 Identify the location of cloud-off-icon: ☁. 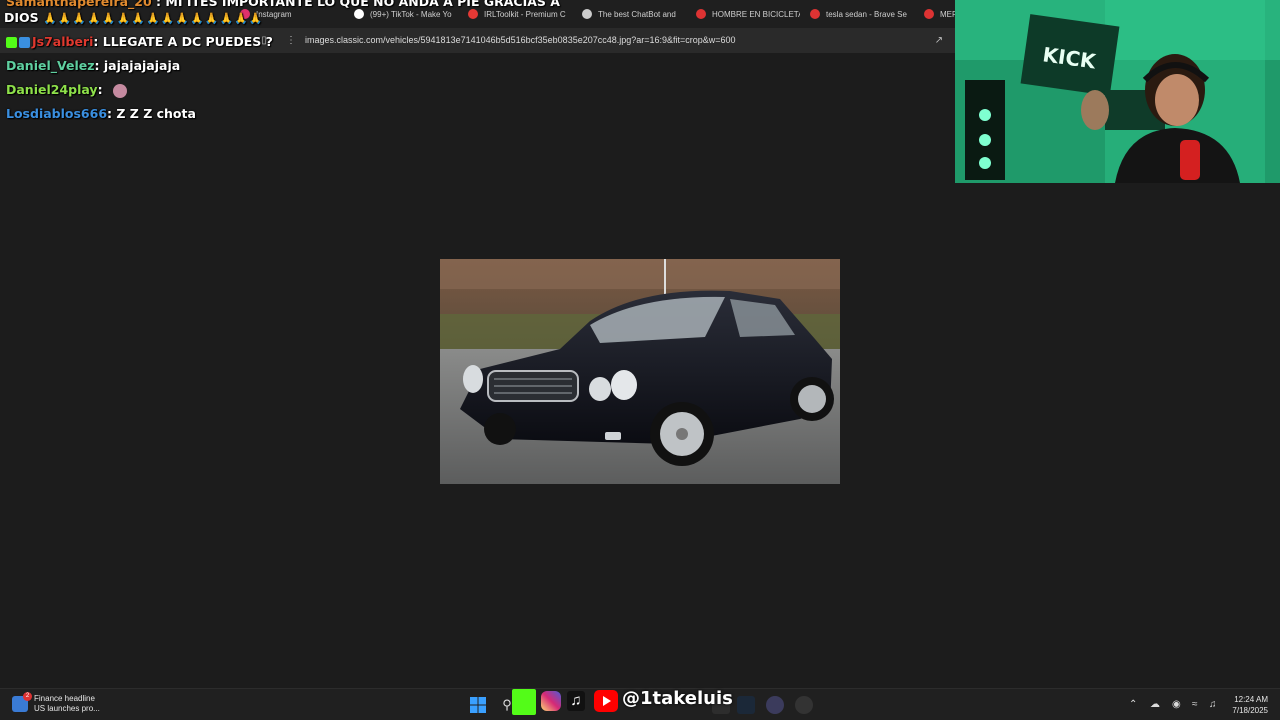
(1155, 704).